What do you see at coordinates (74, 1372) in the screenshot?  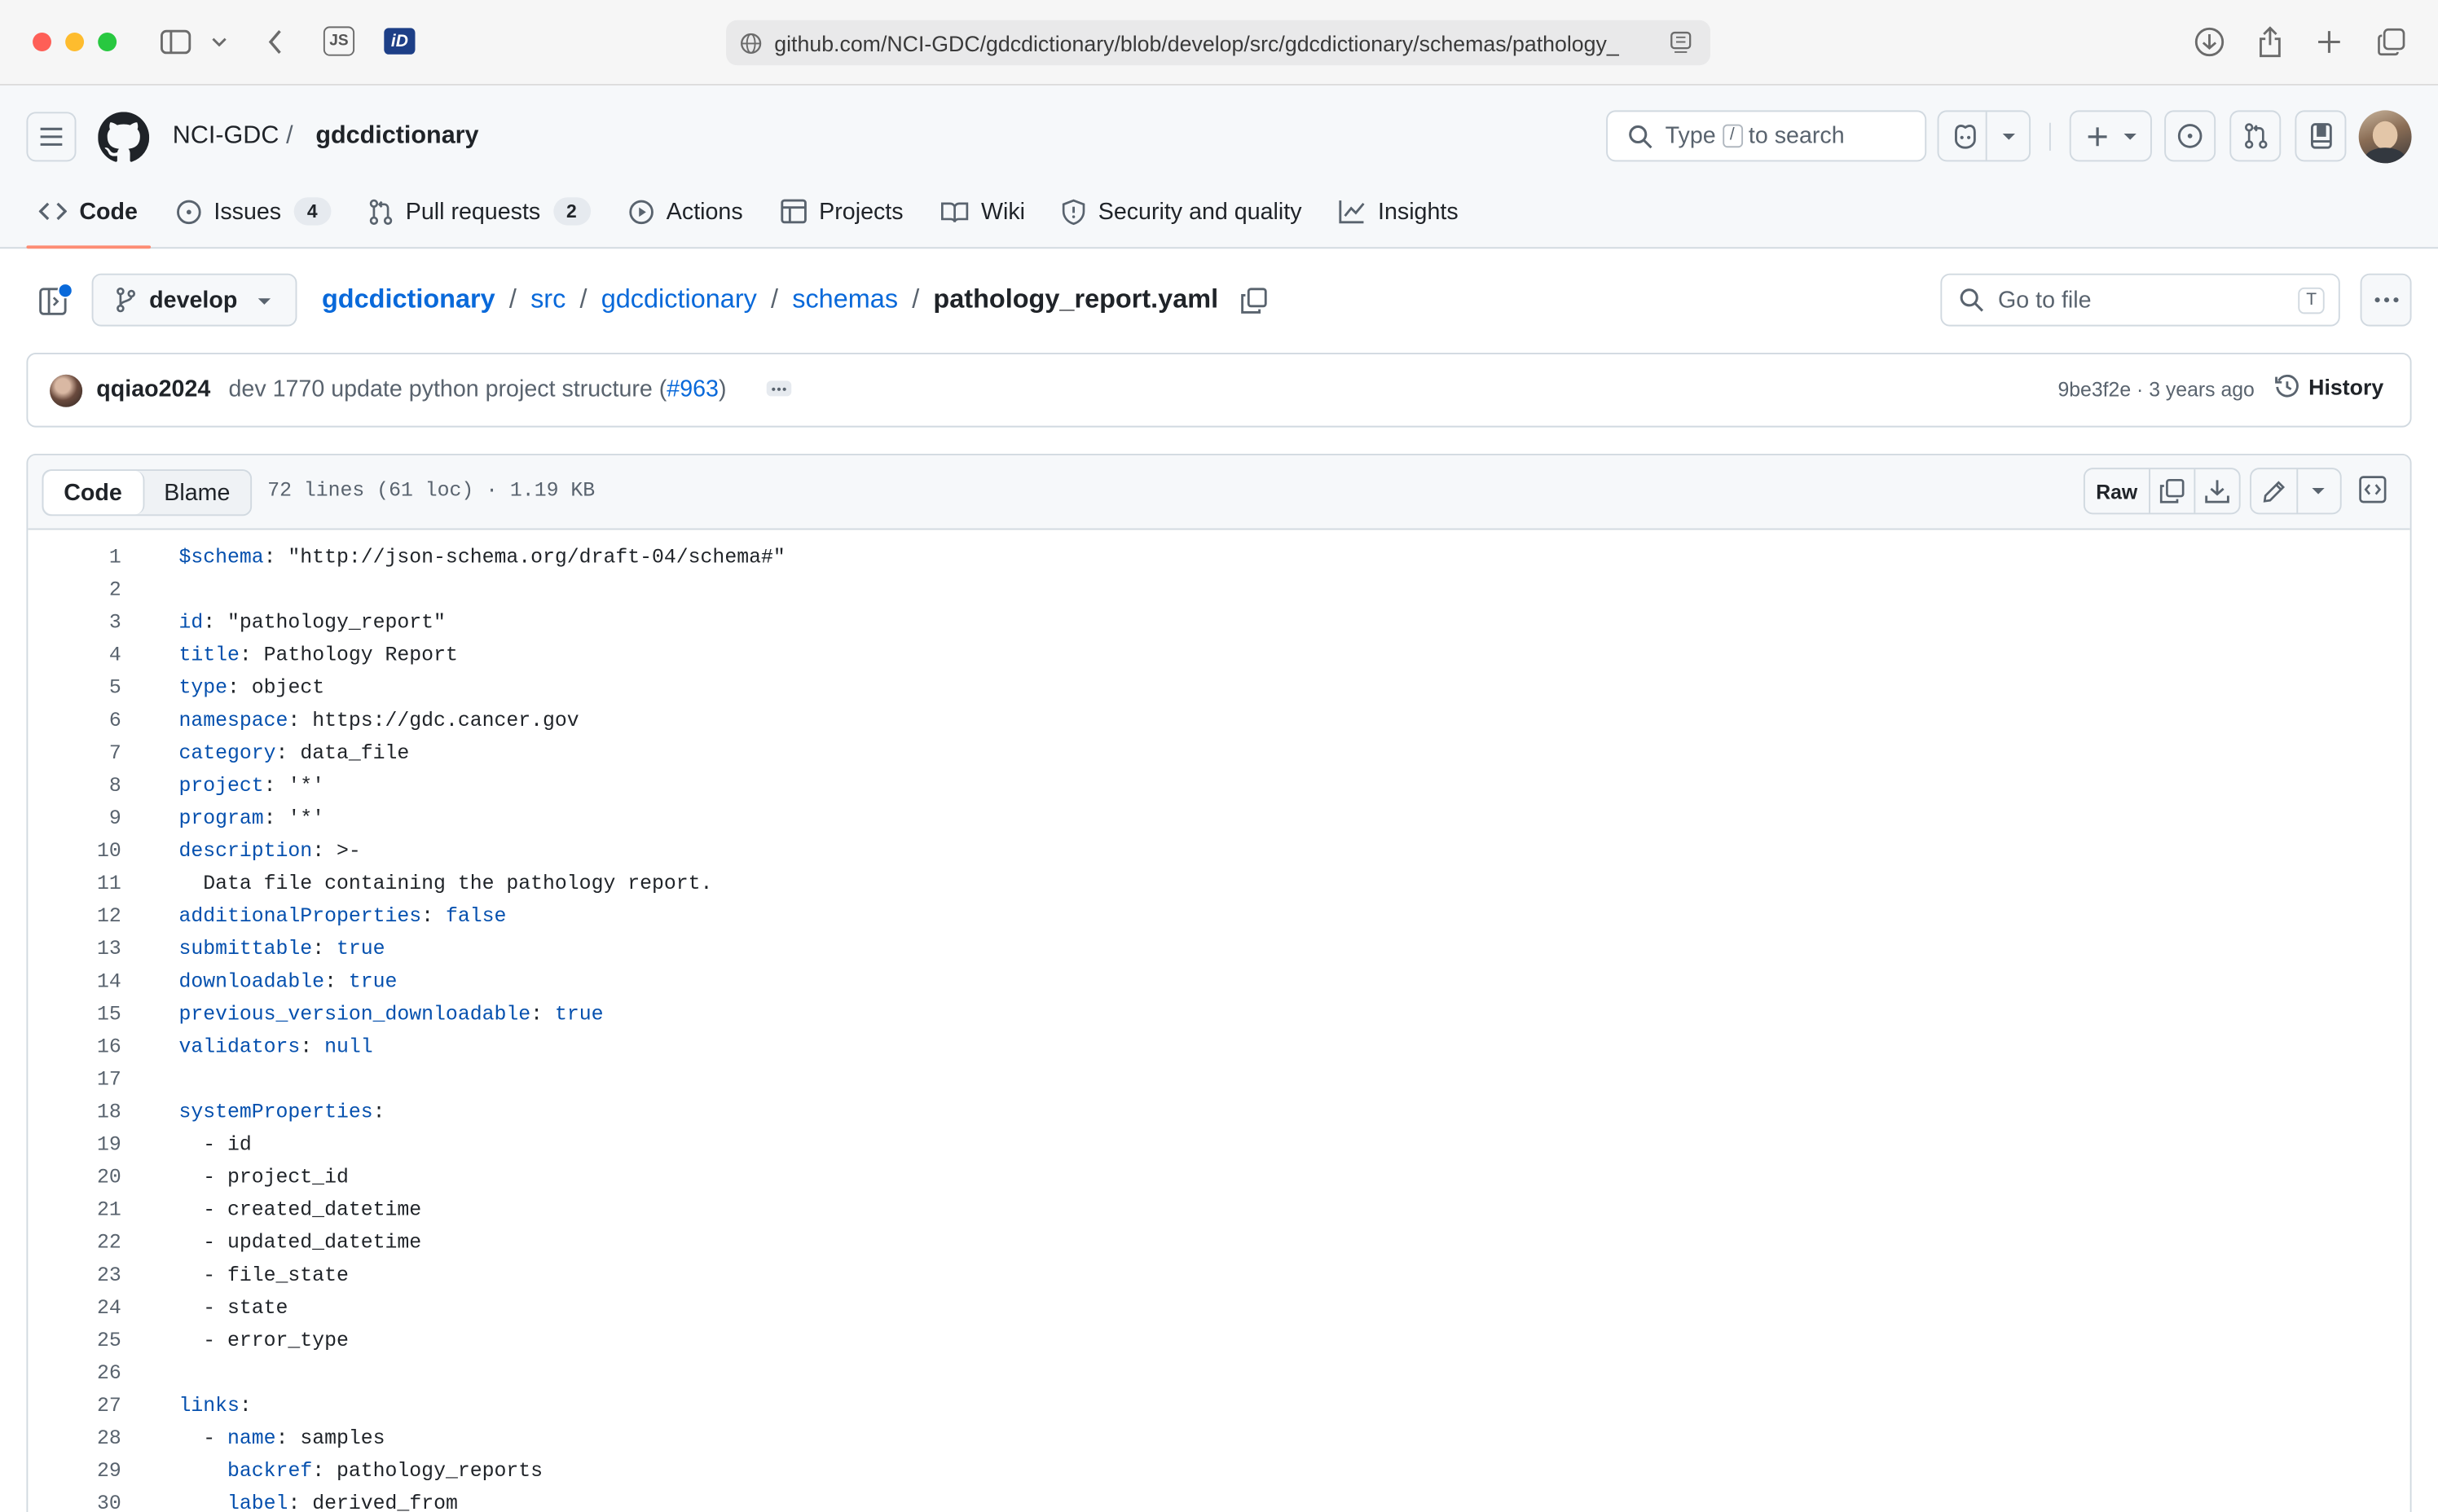 I see `line-number: 26` at bounding box center [74, 1372].